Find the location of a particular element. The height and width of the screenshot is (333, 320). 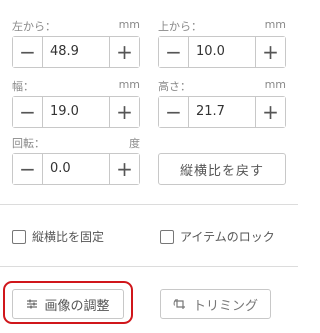

trim-label: トリミング is located at coordinates (225, 306).